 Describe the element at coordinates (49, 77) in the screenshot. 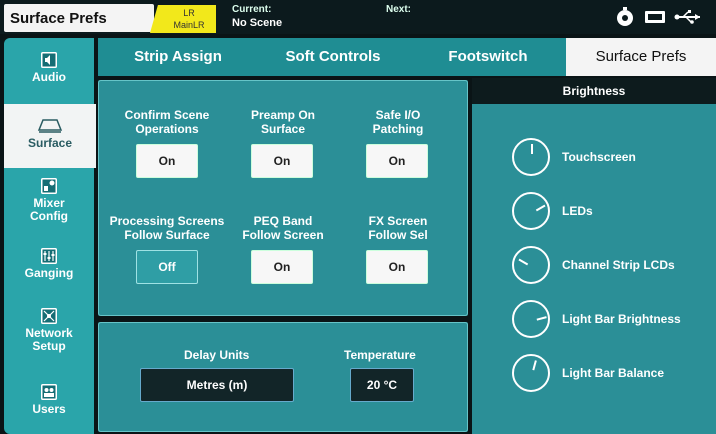

I see `sidebar-item-label: Audio` at that location.